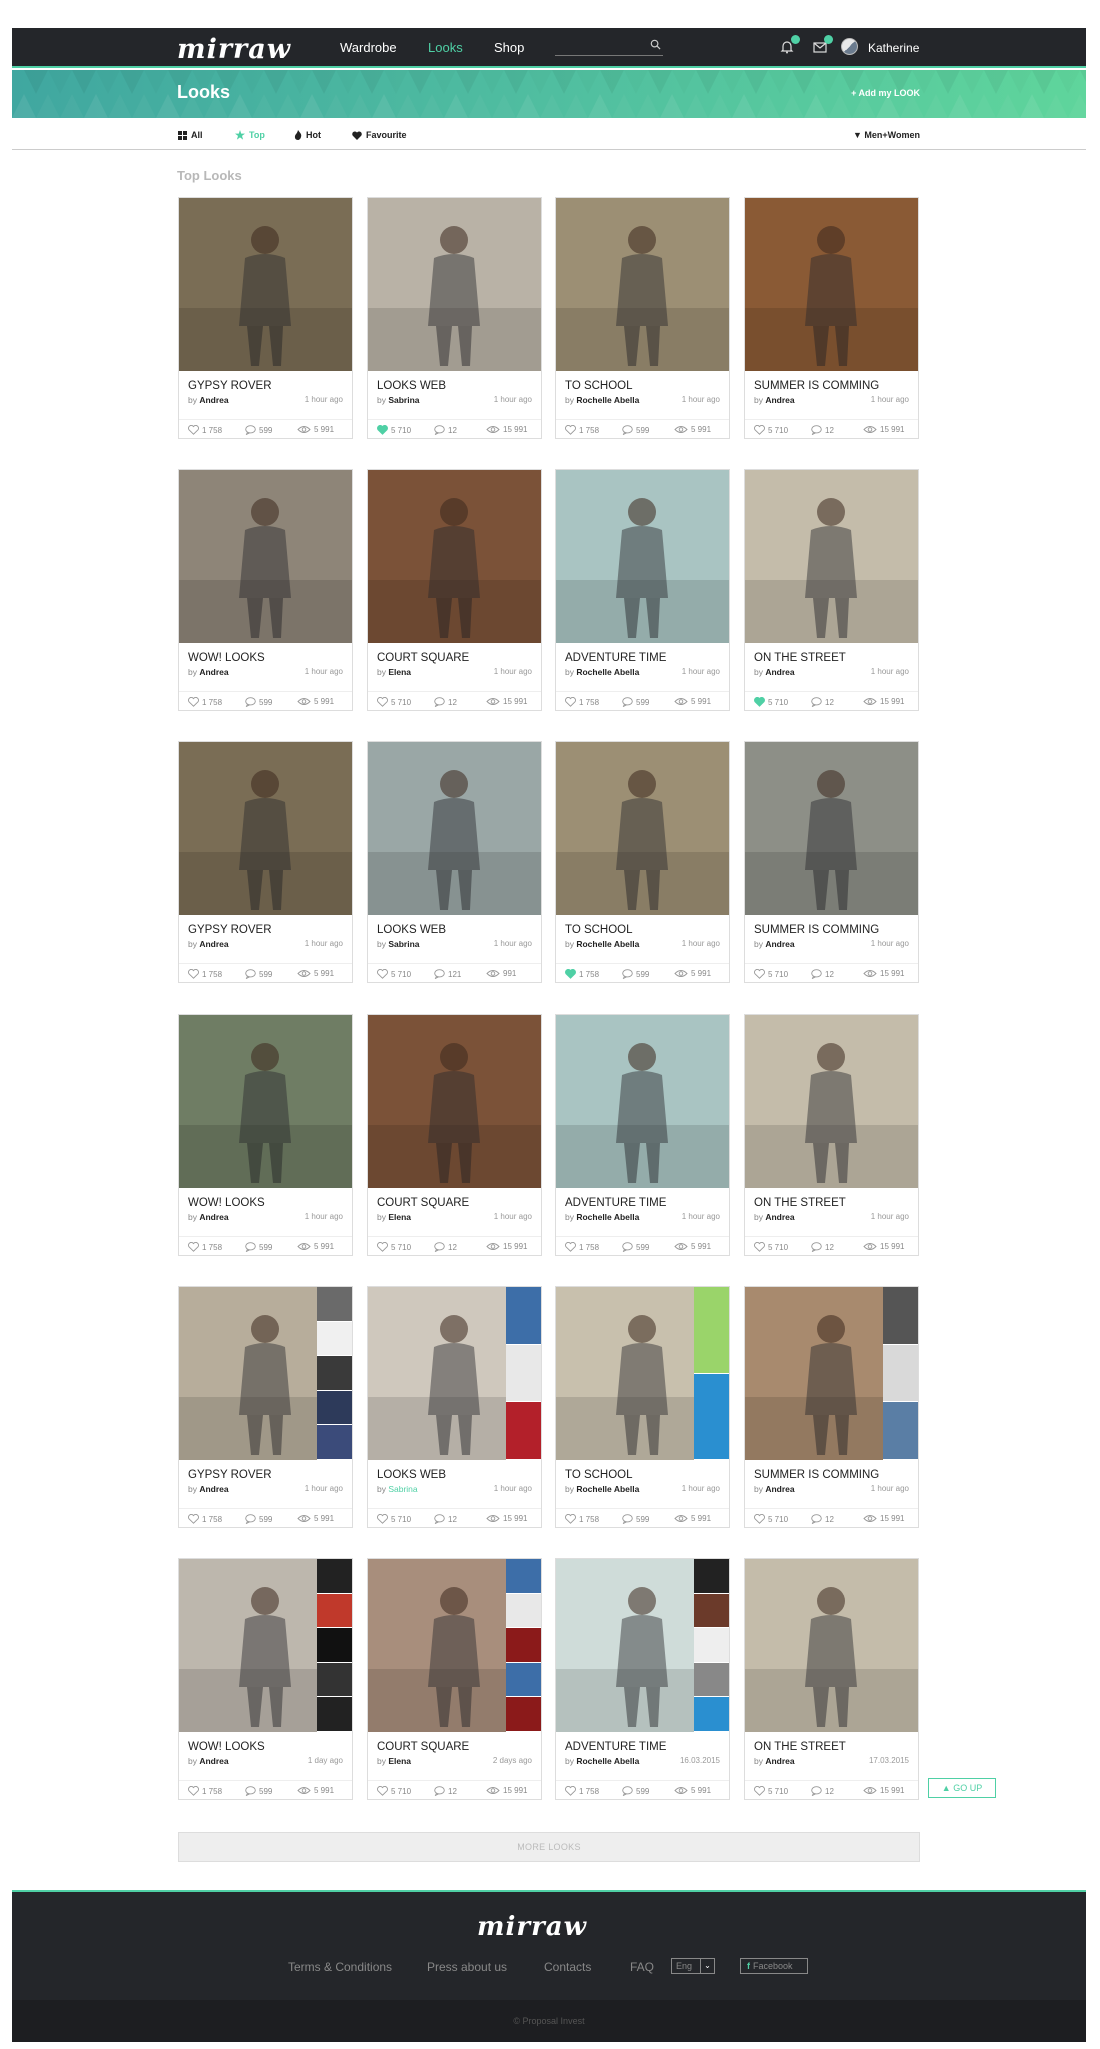  What do you see at coordinates (549, 1847) in the screenshot?
I see `more-looks-button: MORE LOOKS` at bounding box center [549, 1847].